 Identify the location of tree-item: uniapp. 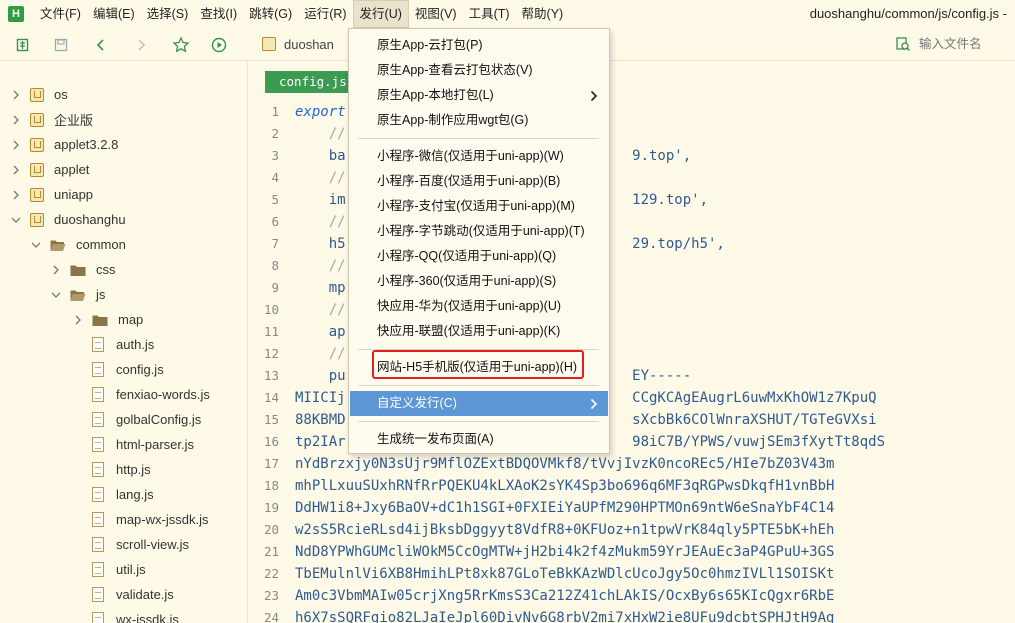
(51, 194).